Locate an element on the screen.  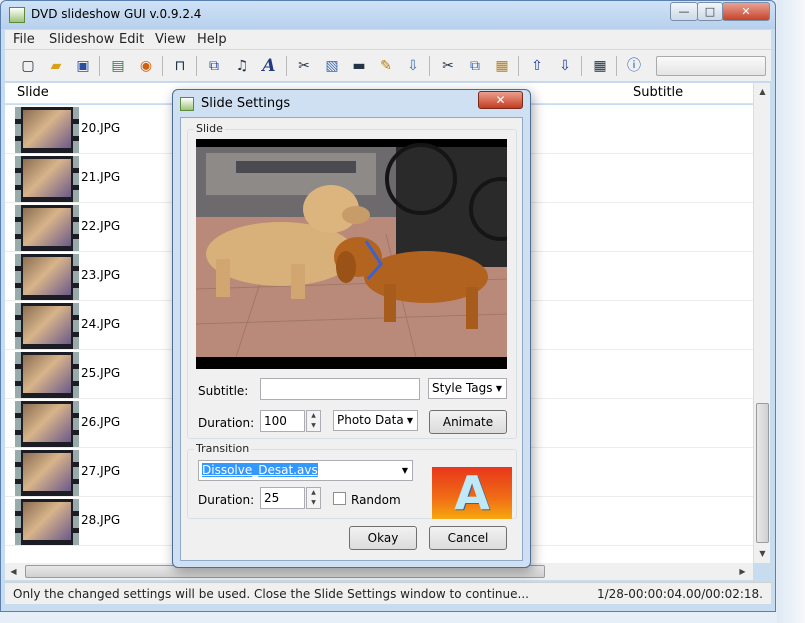
status-time: 1/28-00:00:04.00/00:02:18. is located at coordinates (679, 594).